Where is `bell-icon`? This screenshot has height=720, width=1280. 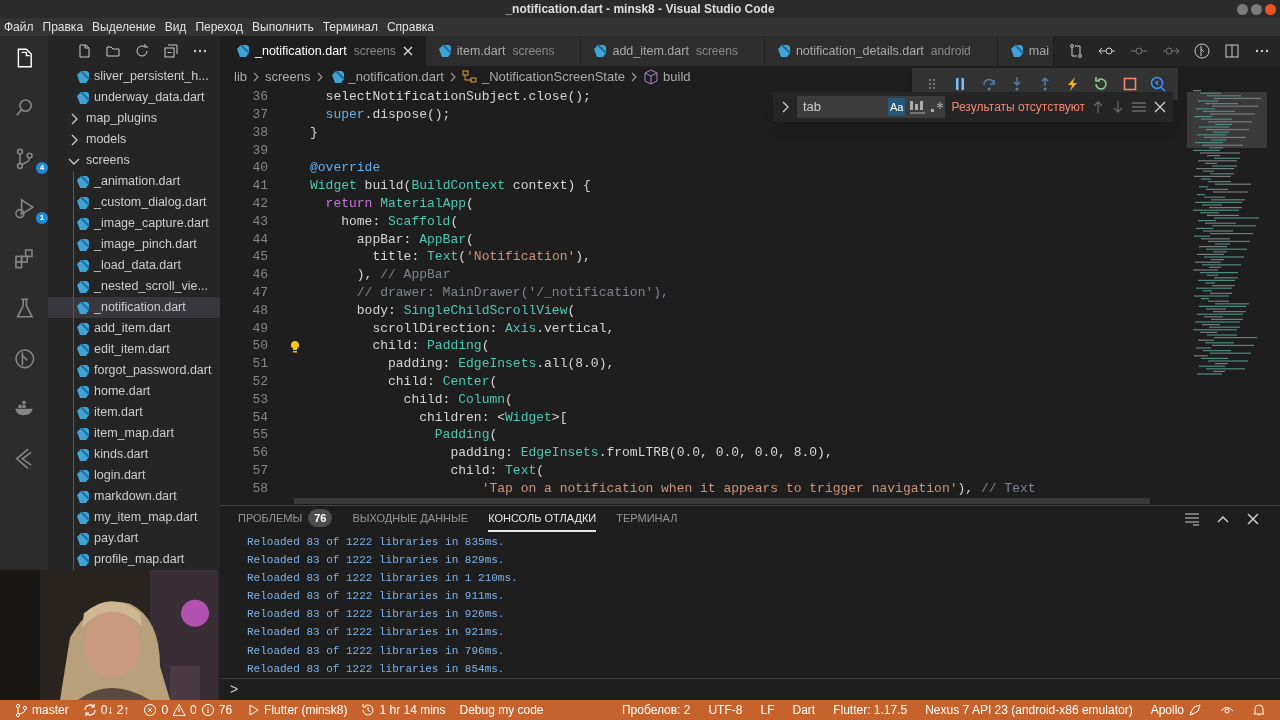
bell-icon is located at coordinates (1259, 710).